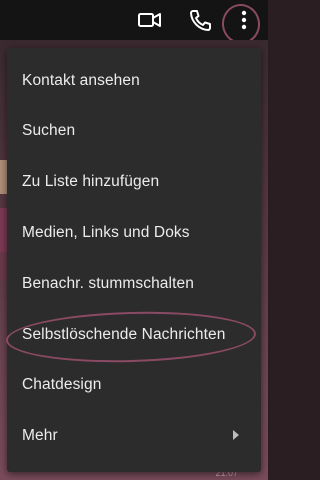  What do you see at coordinates (134, 335) in the screenshot?
I see `menu-item-disappearing-messages: Selbstlöschende Nachrichten` at bounding box center [134, 335].